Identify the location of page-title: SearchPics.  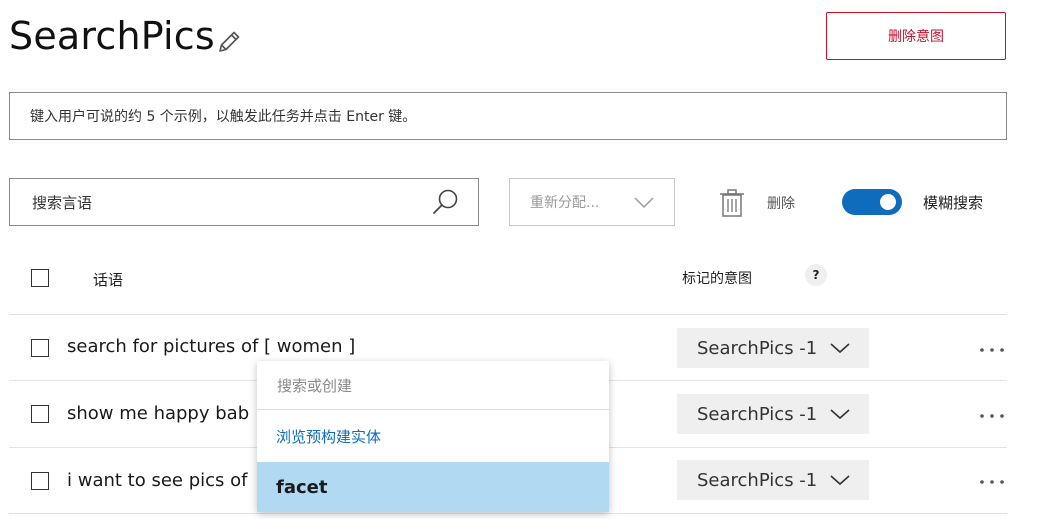
(112, 36).